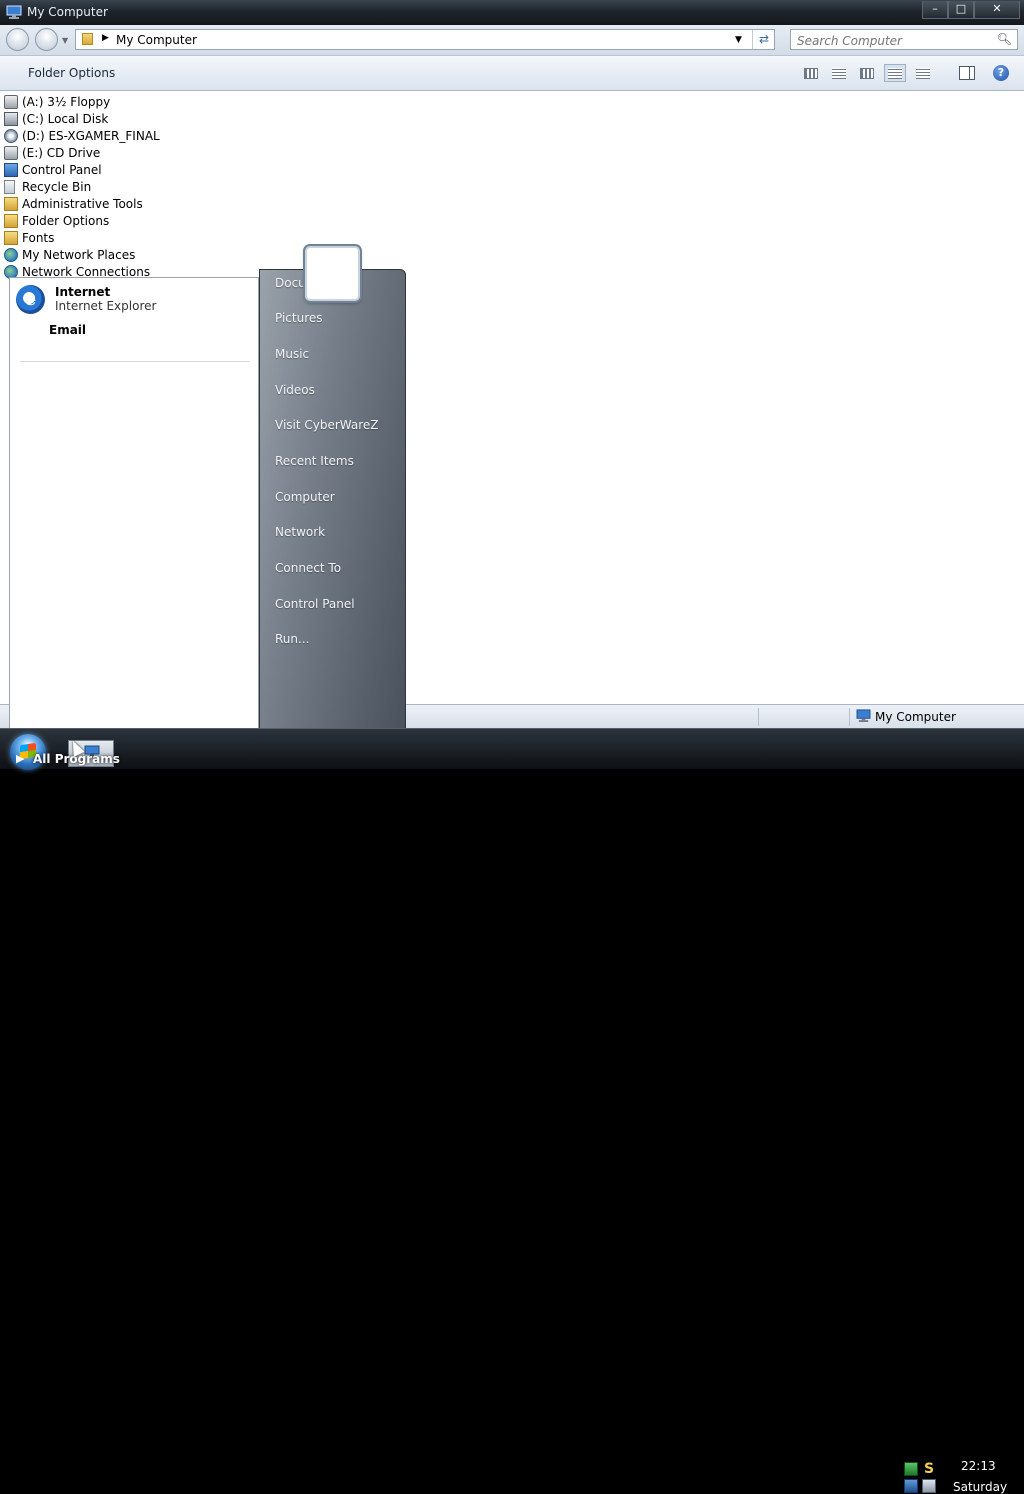 The image size is (1024, 1494). I want to click on list-item: (A:) 3½ Floppy, so click(57, 101).